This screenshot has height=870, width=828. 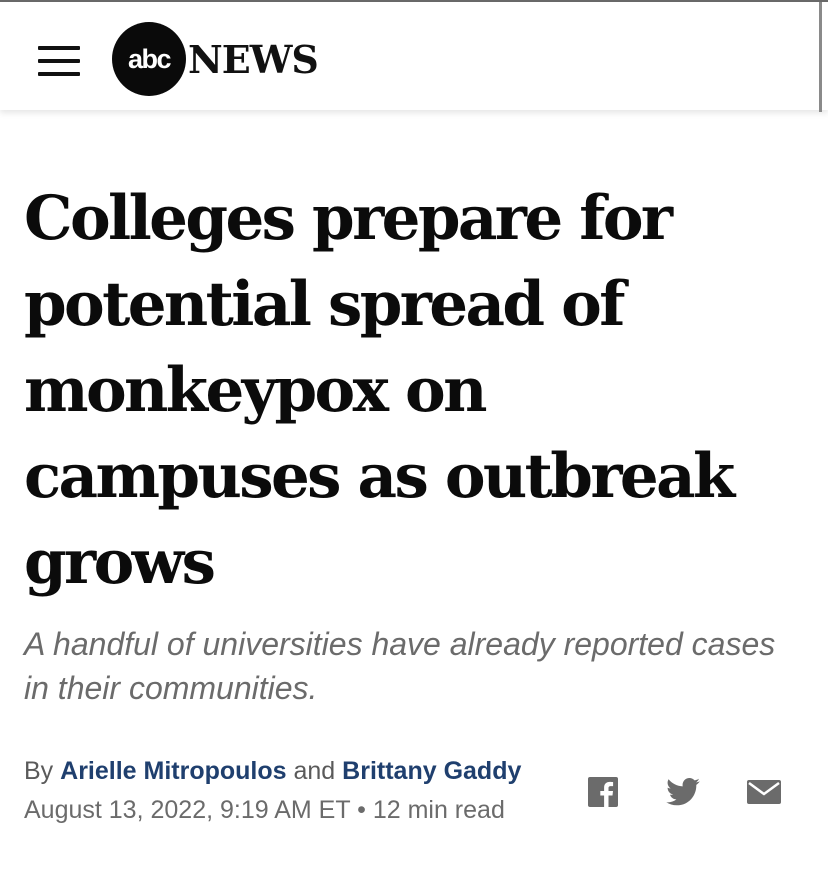 I want to click on publish-date: August 13, 2022, 9:19 AM ET, so click(x=187, y=810).